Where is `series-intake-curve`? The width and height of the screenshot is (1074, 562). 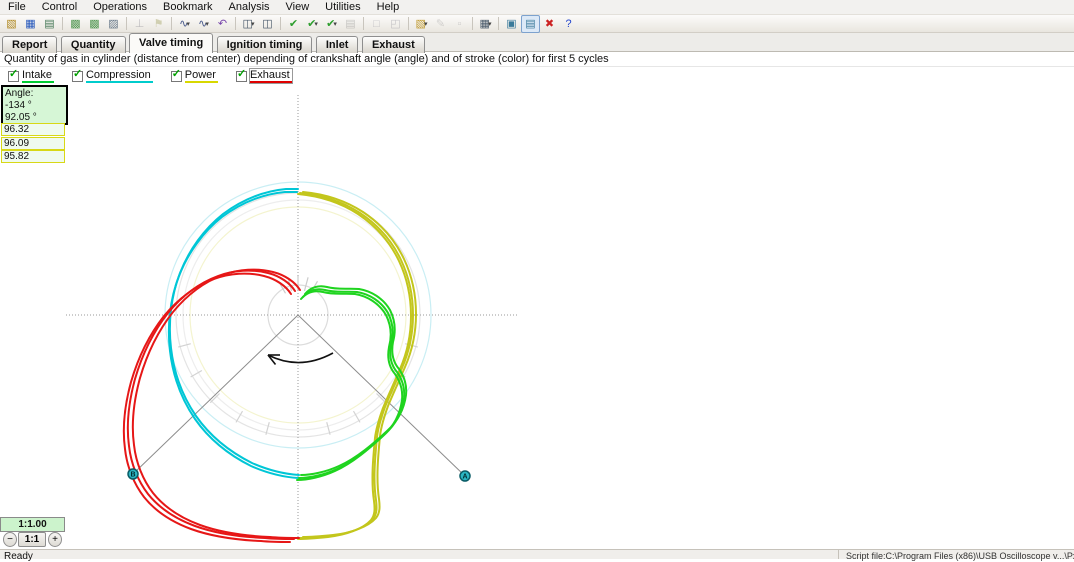
series-intake-curve is located at coordinates (350, 385).